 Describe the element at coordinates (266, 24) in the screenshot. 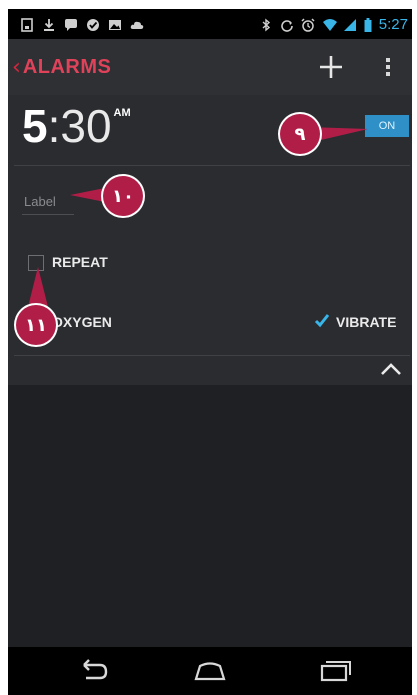

I see `bluetooth-icon` at that location.